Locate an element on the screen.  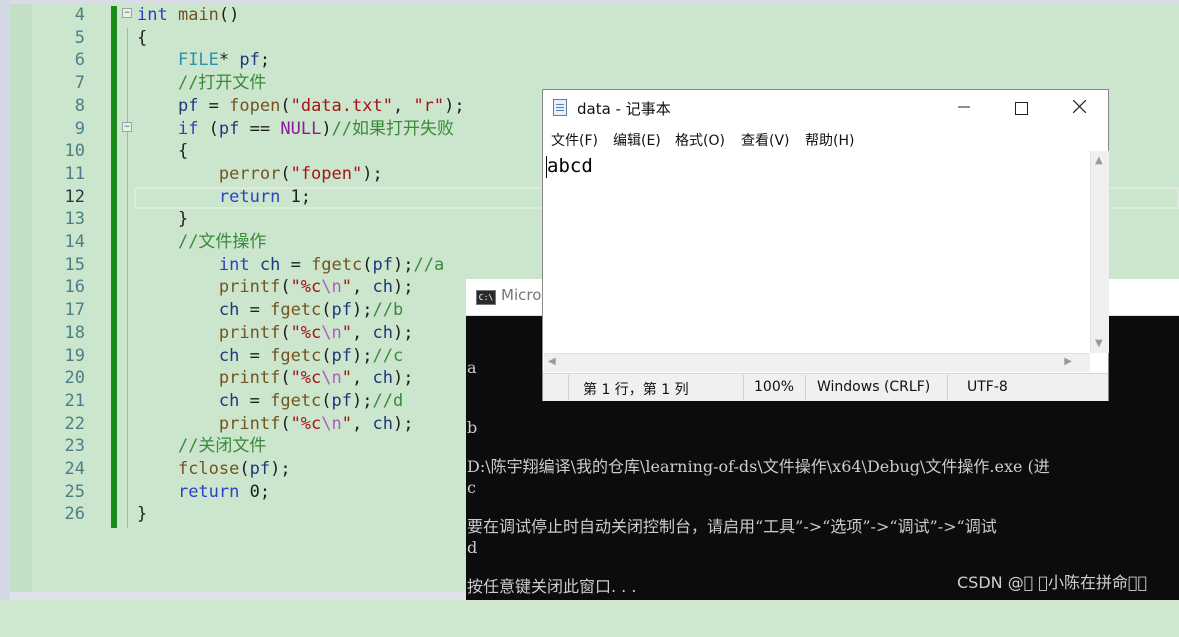
line-number: 12 is located at coordinates (74, 196).